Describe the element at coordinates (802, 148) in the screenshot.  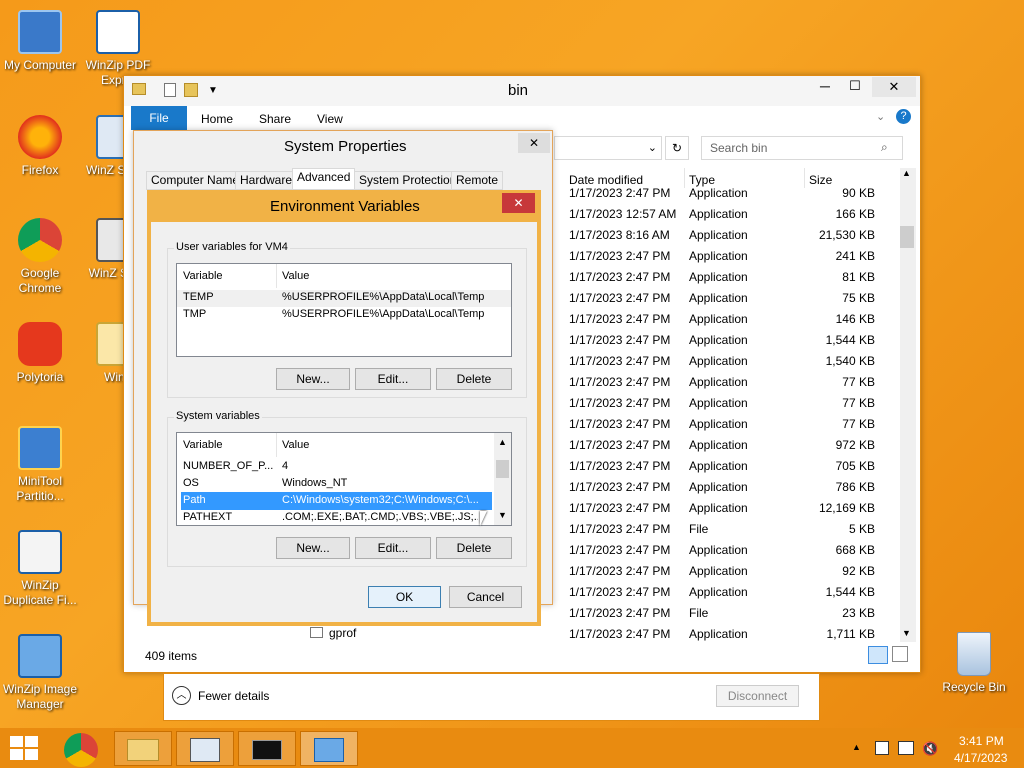
I see `search-input: Search bin` at that location.